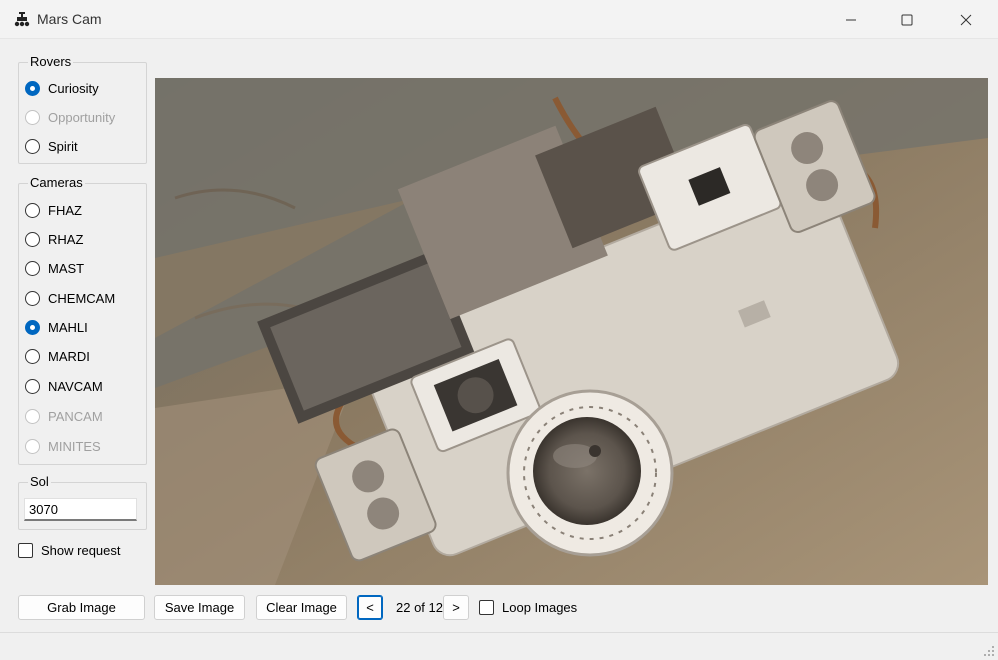 This screenshot has width=998, height=660. I want to click on close-button, so click(966, 19).